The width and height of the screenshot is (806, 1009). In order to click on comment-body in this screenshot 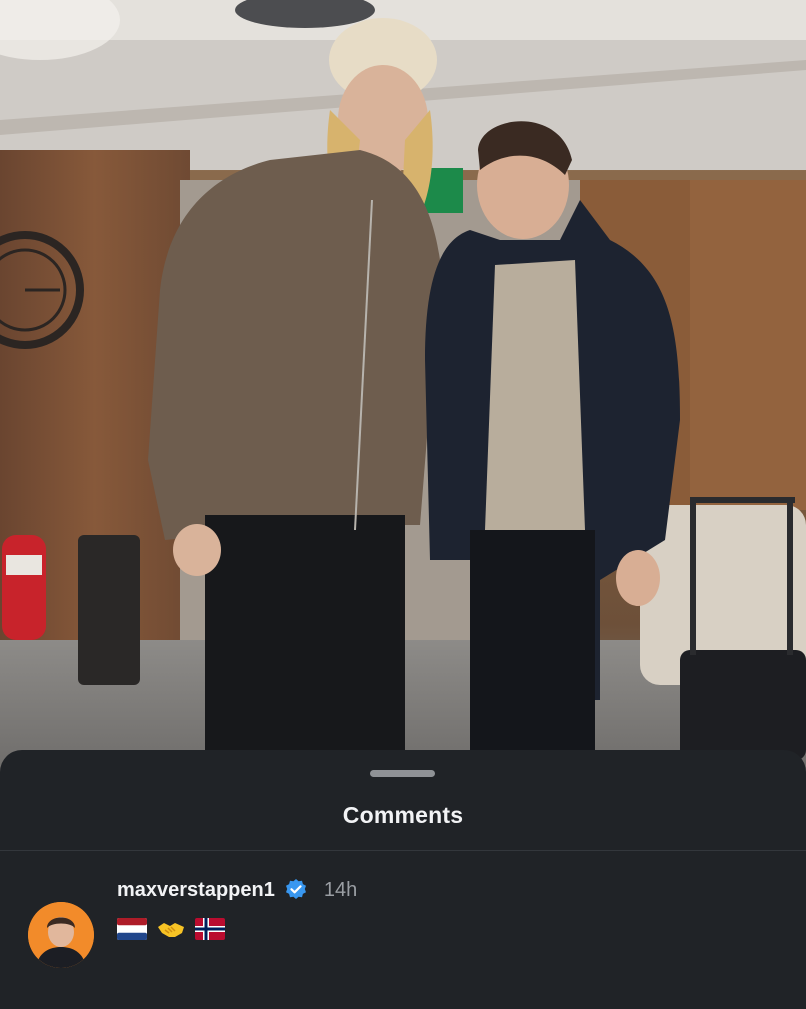, I will do `click(171, 929)`.